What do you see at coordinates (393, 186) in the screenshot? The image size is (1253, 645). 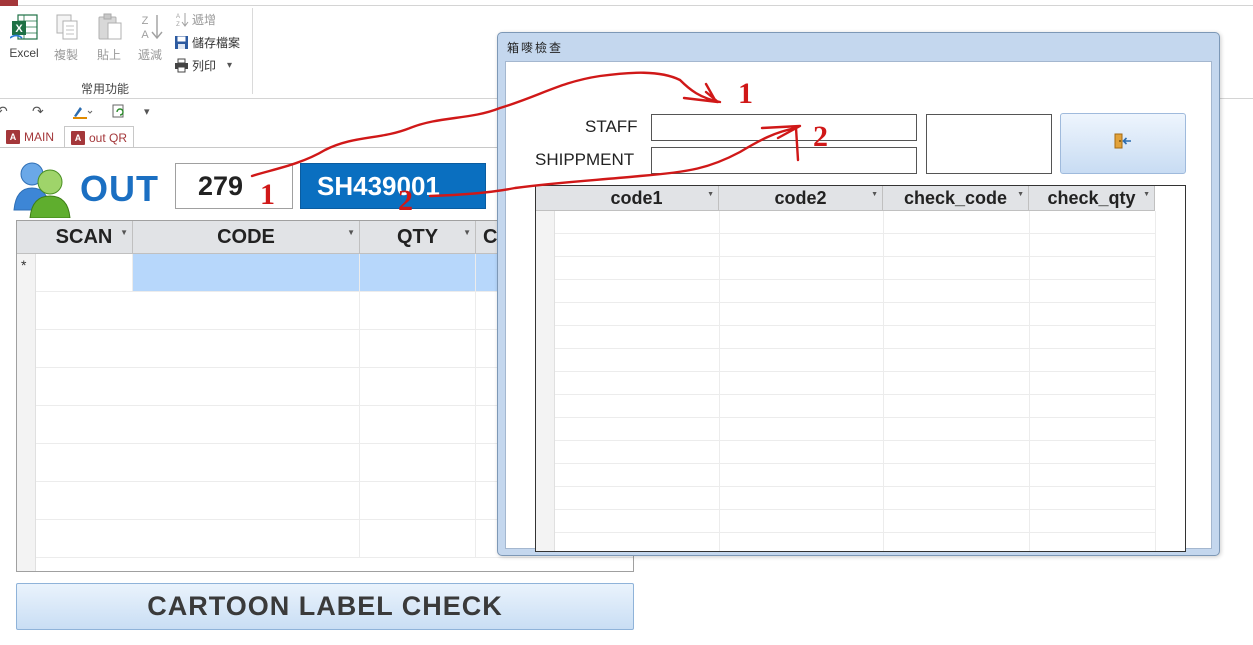 I see `shipment-input: SH439001` at bounding box center [393, 186].